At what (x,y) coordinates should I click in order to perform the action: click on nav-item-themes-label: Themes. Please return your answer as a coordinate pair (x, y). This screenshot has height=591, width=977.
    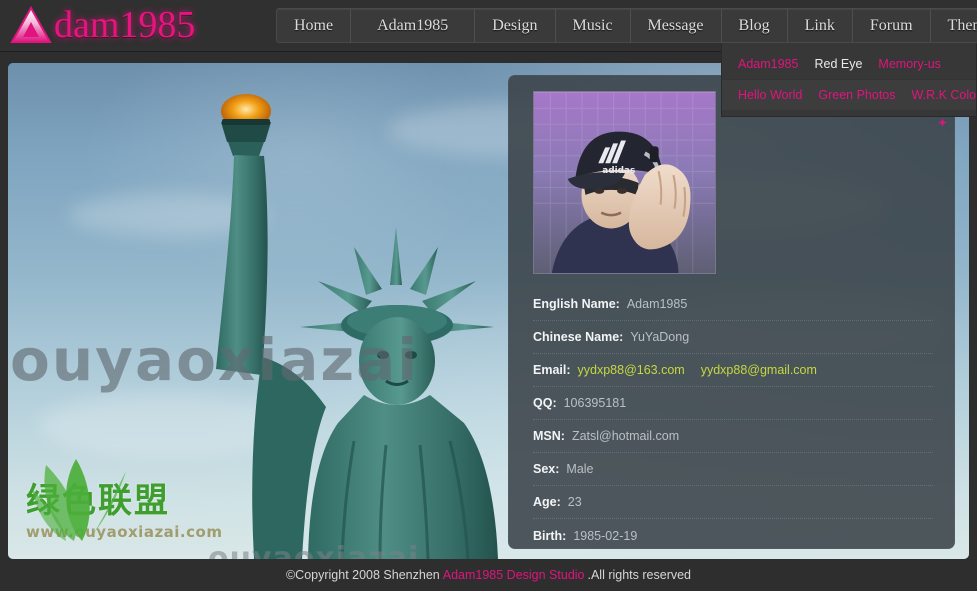
    Looking at the image, I should click on (962, 25).